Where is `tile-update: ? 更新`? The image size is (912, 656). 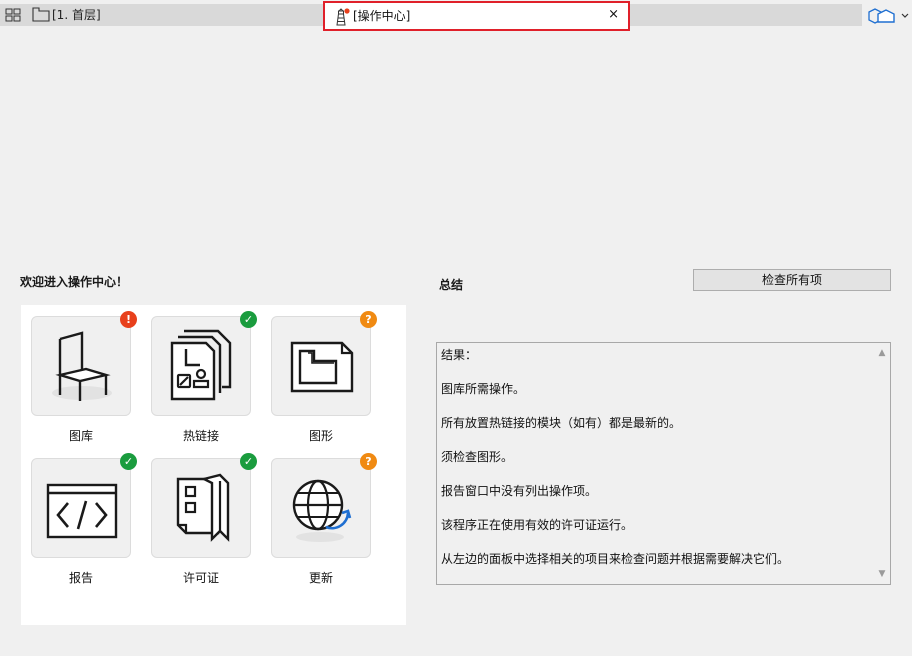
tile-update: ? 更新 is located at coordinates (324, 520).